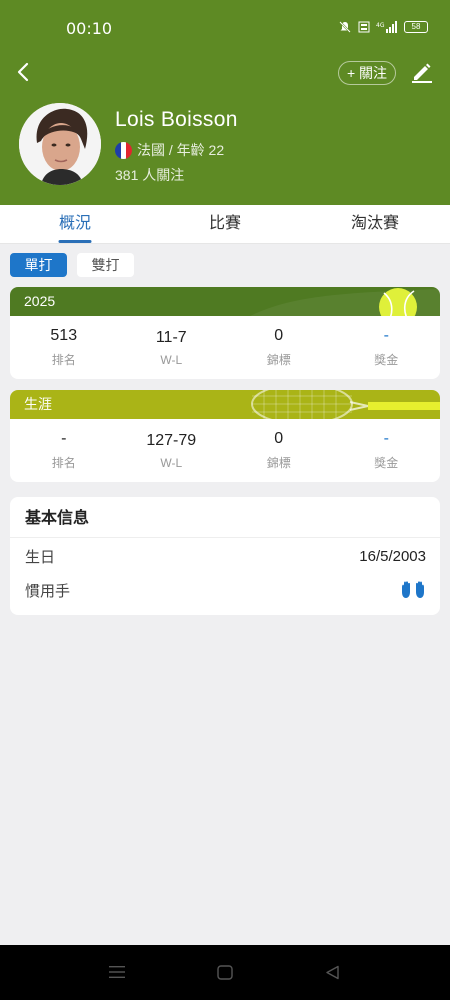 The width and height of the screenshot is (450, 1000). I want to click on tennis-ball-icon, so click(345, 302).